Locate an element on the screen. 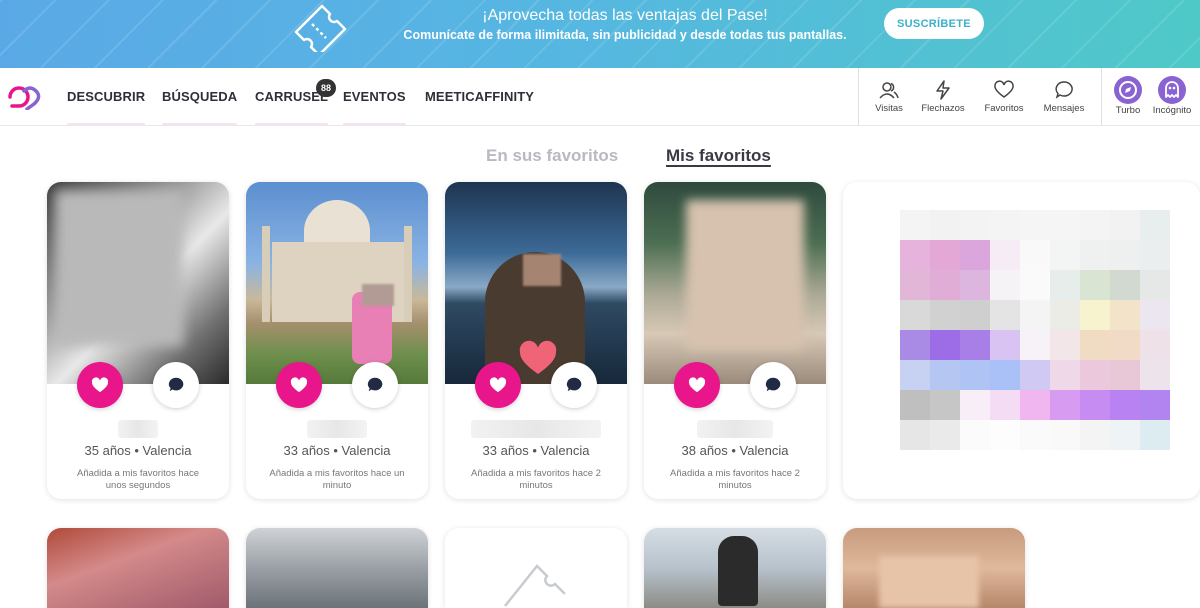 The height and width of the screenshot is (608, 1200). bolt-icon is located at coordinates (943, 90).